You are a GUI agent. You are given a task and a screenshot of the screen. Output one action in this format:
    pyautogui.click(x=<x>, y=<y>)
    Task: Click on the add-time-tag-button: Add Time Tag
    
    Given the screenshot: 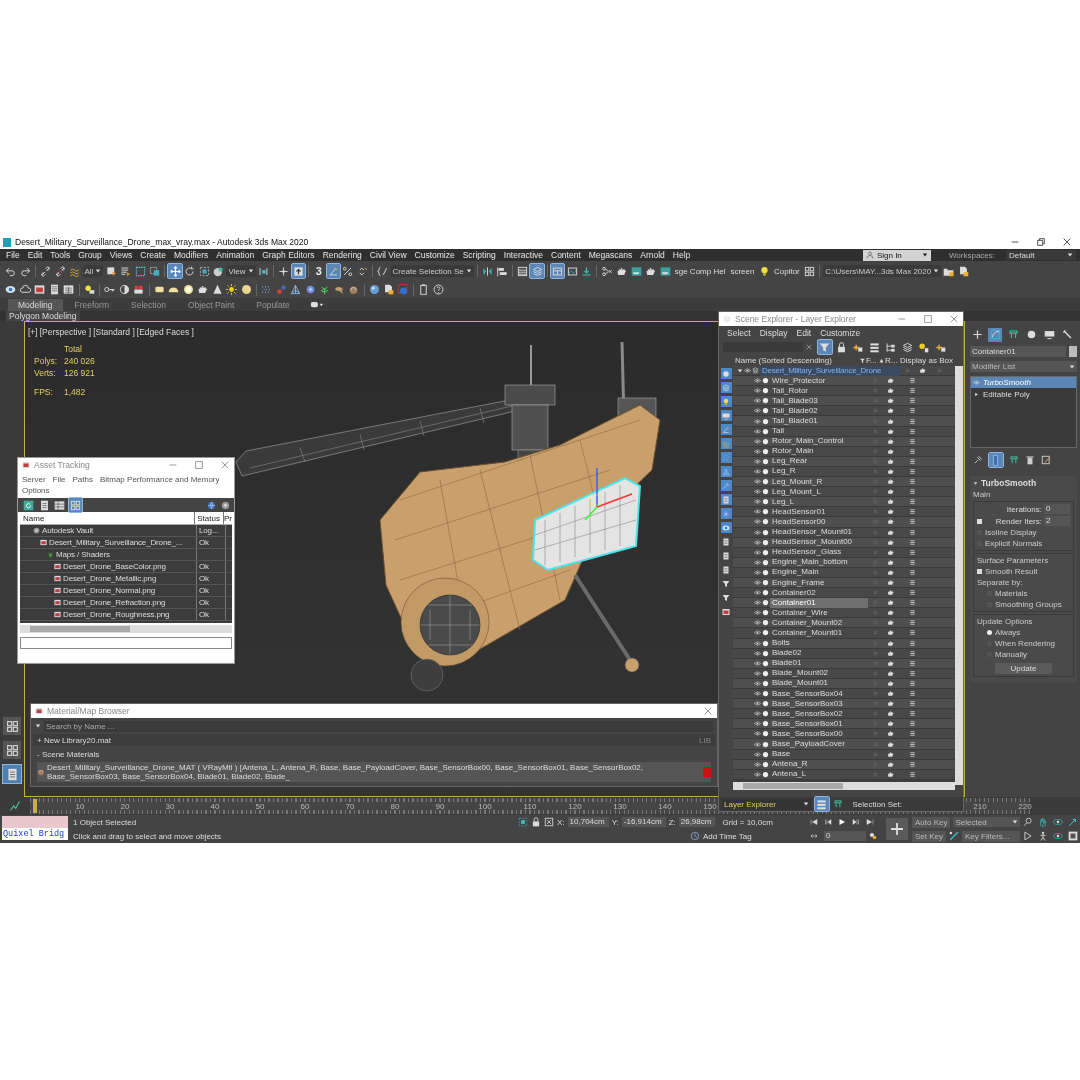 What is the action you would take?
    pyautogui.click(x=727, y=836)
    